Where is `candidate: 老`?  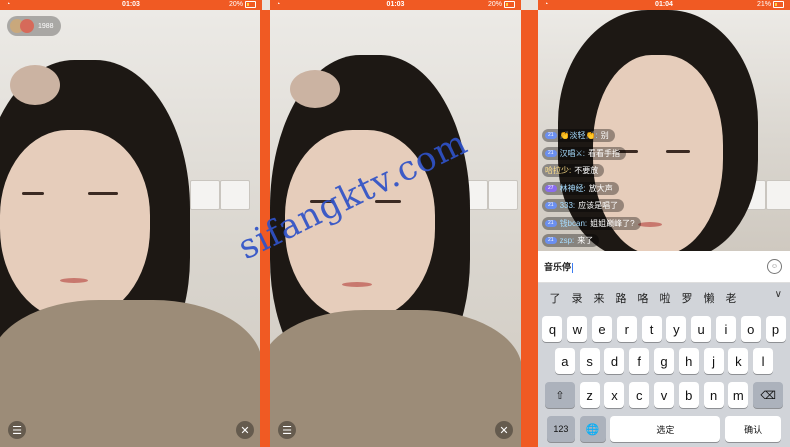 candidate: 老 is located at coordinates (731, 298).